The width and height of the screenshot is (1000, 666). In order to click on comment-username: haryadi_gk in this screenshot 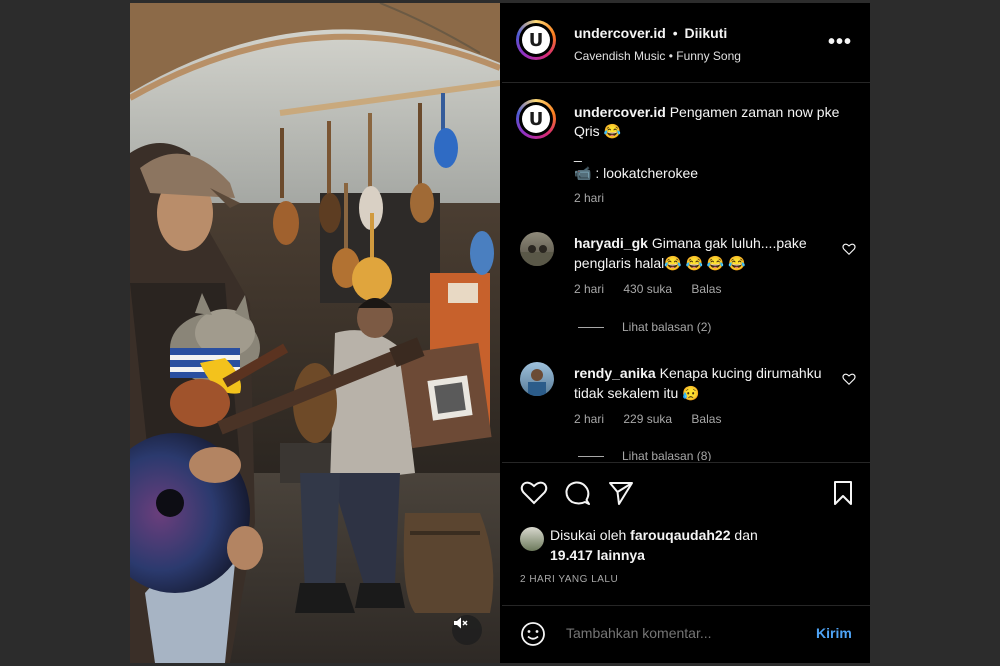, I will do `click(611, 243)`.